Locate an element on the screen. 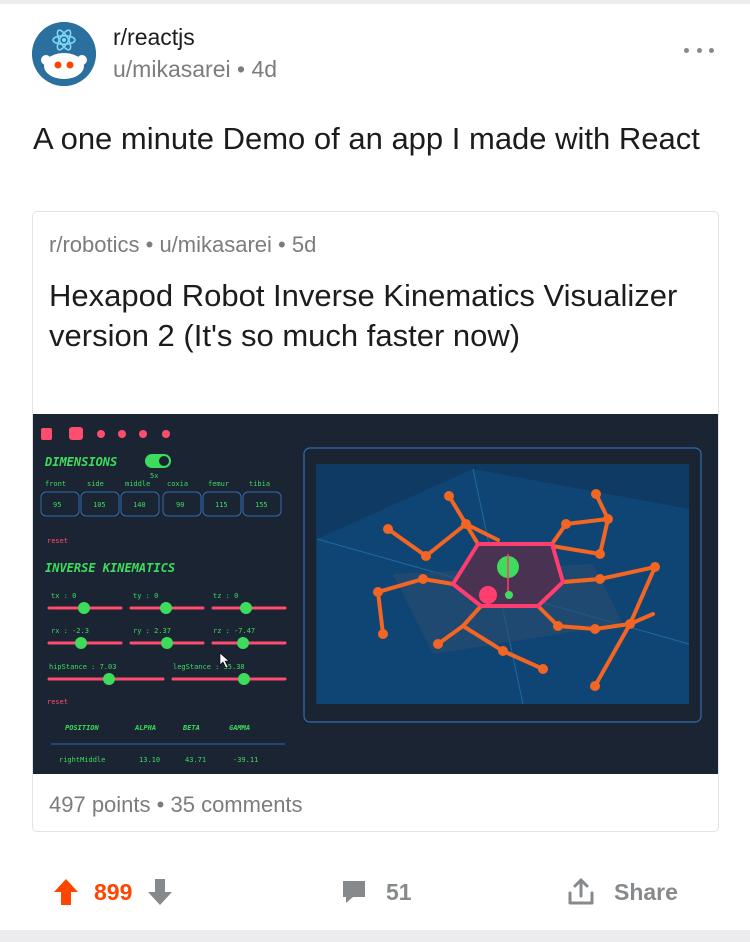  svg-text: ALPHA is located at coordinates (145, 728).